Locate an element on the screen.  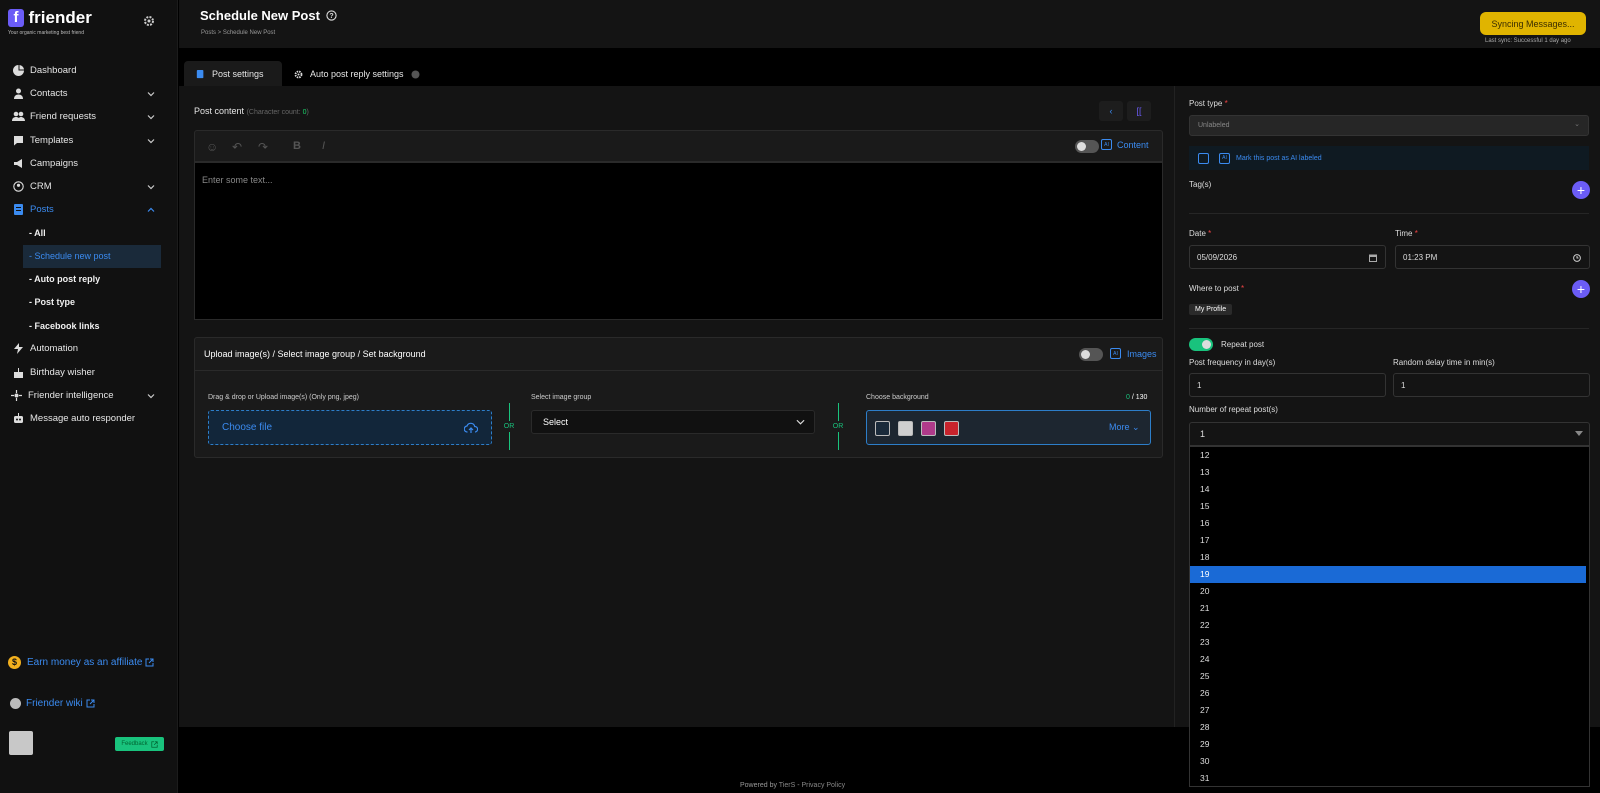
dropdown-option: 22 is located at coordinates (1388, 625).